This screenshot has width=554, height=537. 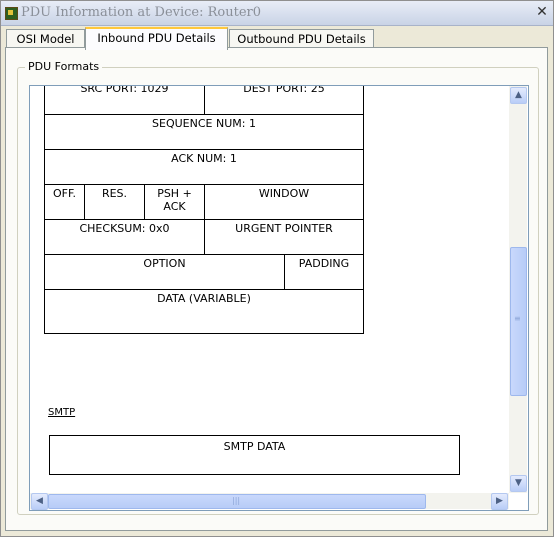 I want to click on tab-outbound-pdu-details: Outbound PDU Details, so click(x=301, y=38).